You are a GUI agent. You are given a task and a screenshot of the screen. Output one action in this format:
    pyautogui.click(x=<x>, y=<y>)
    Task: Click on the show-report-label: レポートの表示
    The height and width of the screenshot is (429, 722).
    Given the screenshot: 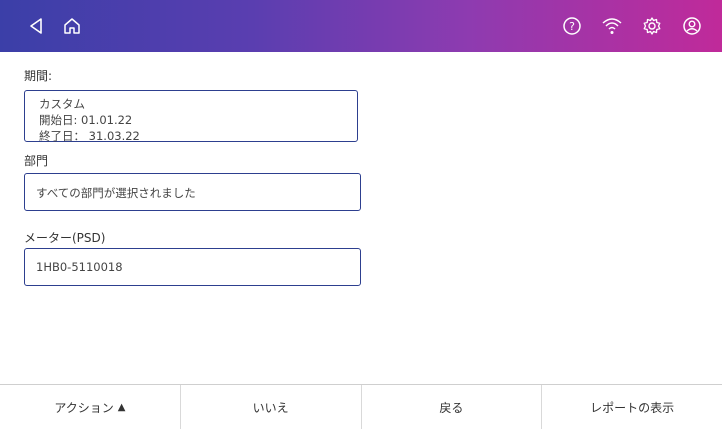 What is the action you would take?
    pyautogui.click(x=632, y=407)
    